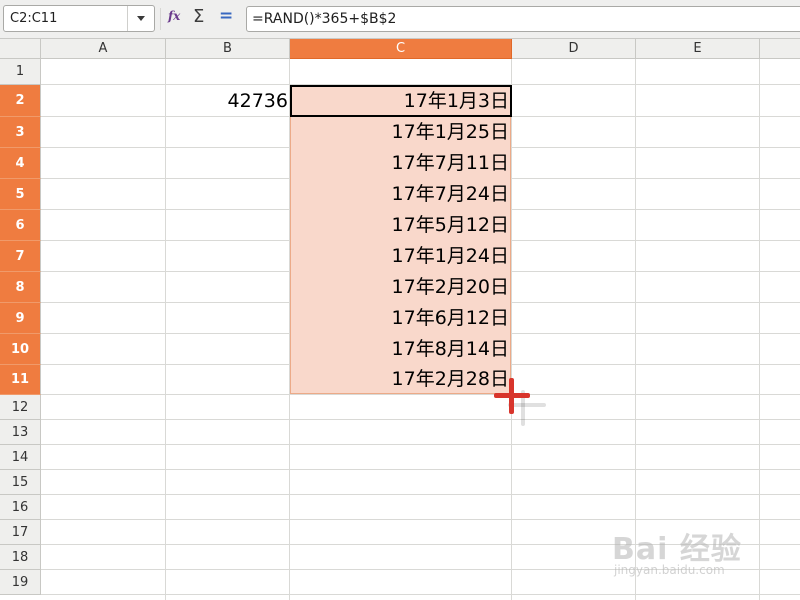  I want to click on crosshair-cursor-icon, so click(511, 396).